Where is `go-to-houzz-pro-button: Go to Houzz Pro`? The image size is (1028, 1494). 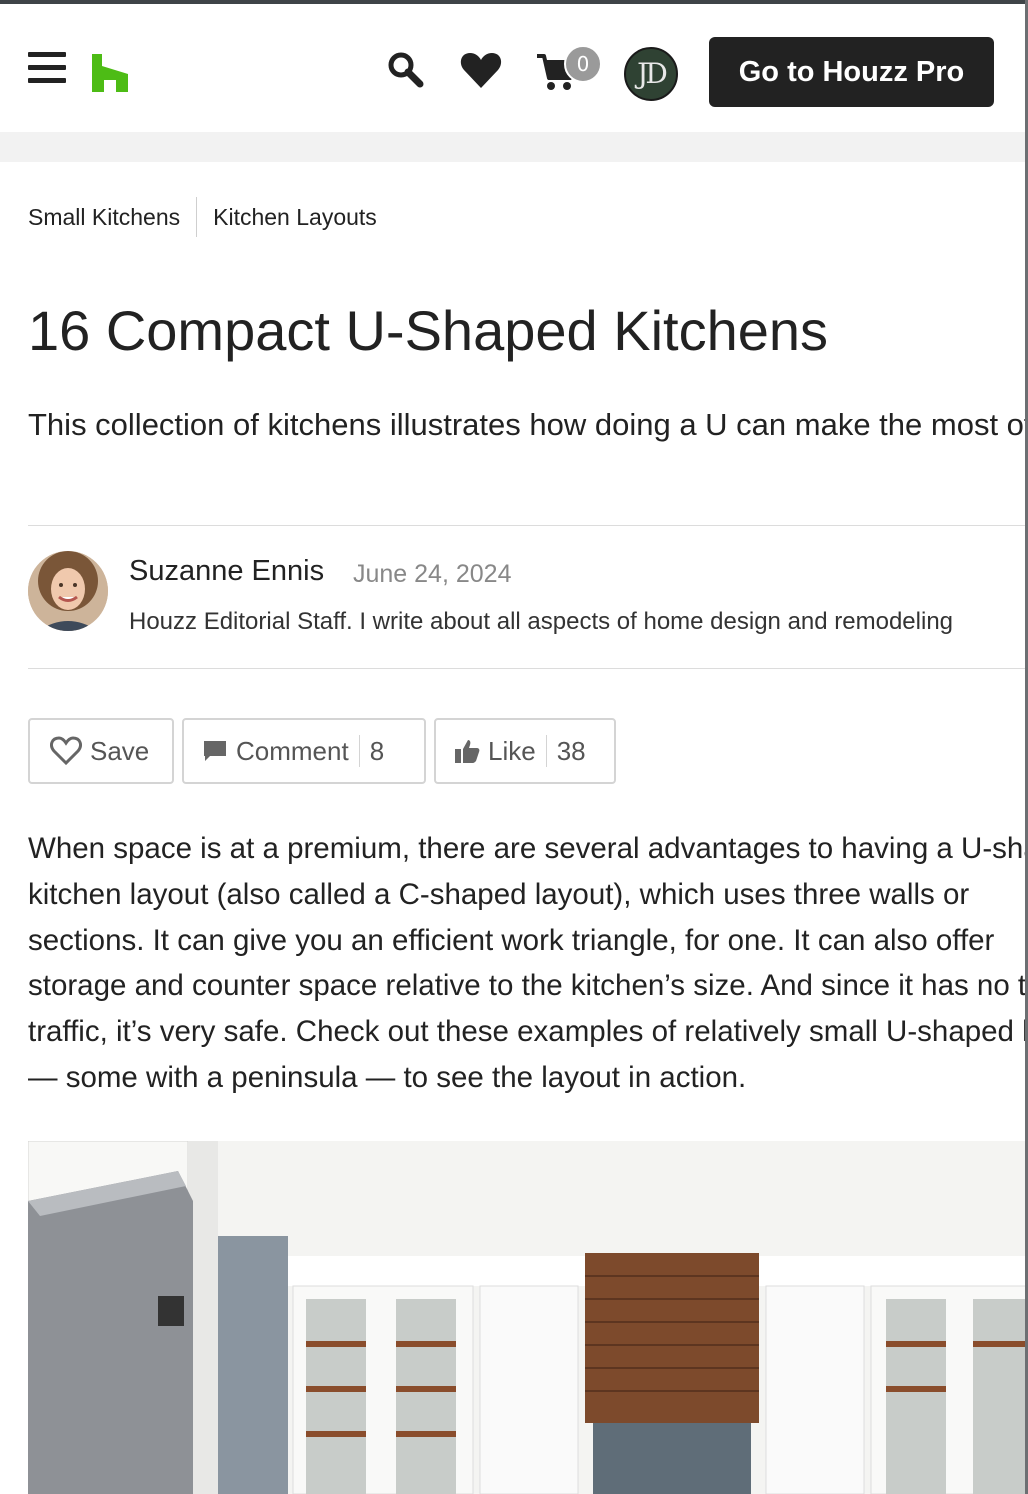
go-to-houzz-pro-button: Go to Houzz Pro is located at coordinates (851, 72).